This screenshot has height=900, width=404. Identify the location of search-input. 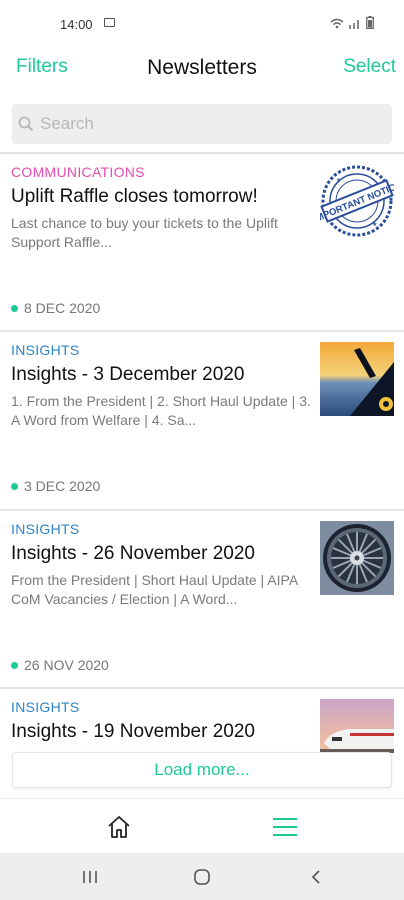
(210, 124).